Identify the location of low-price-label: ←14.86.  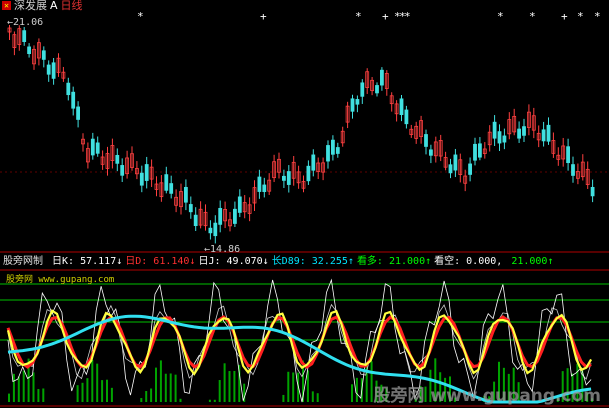
(222, 249).